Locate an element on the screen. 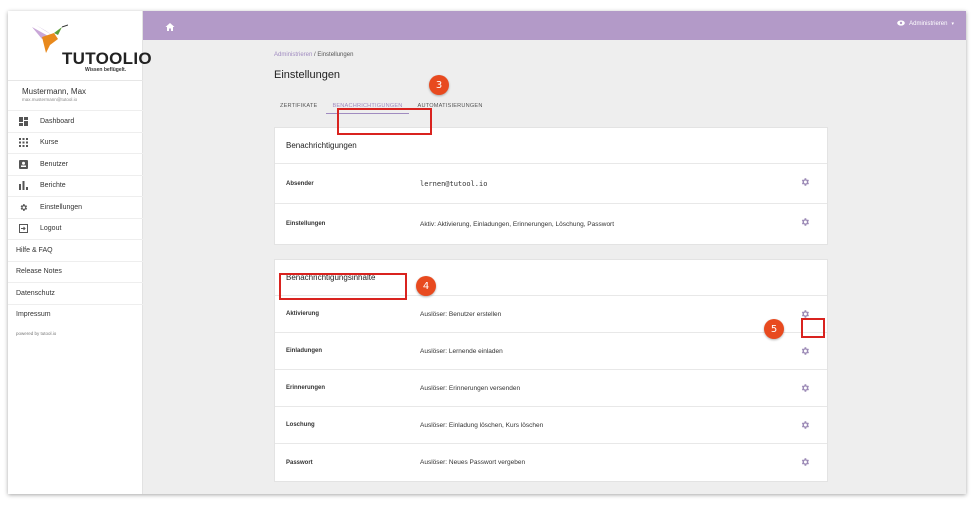 This screenshot has height=508, width=978. sidebar-item-benutzer: Benutzer is located at coordinates (75, 164).